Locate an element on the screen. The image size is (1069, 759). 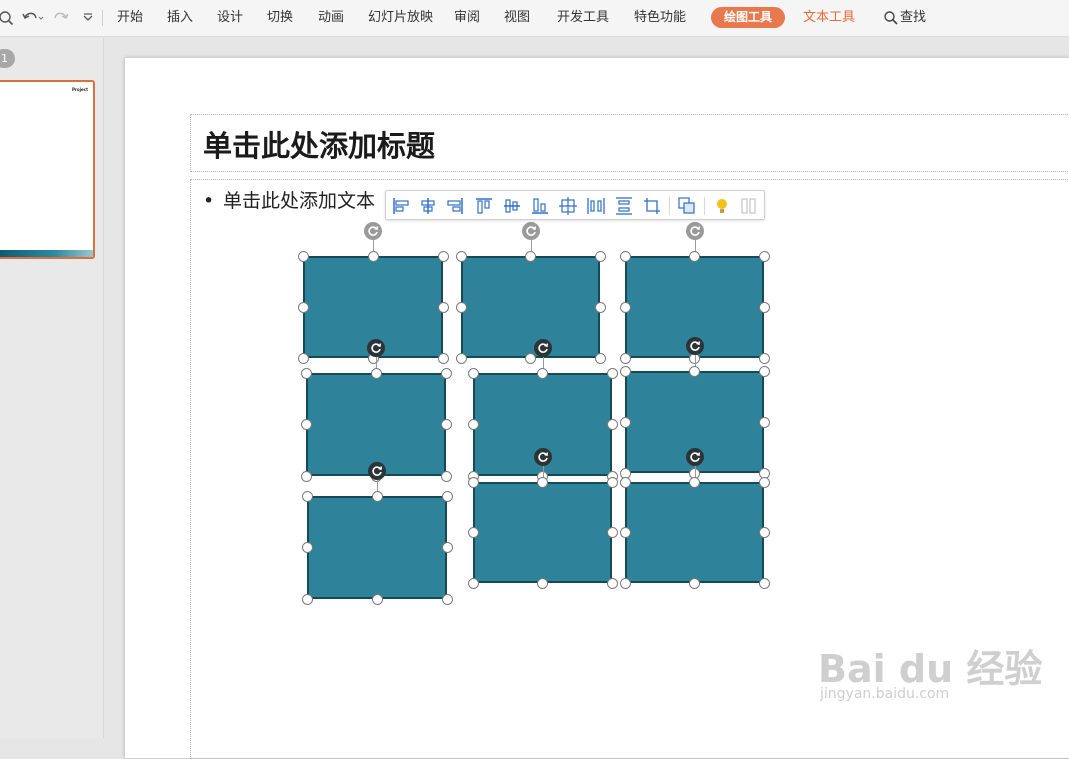
tab-design: 设计 is located at coordinates (230, 18).